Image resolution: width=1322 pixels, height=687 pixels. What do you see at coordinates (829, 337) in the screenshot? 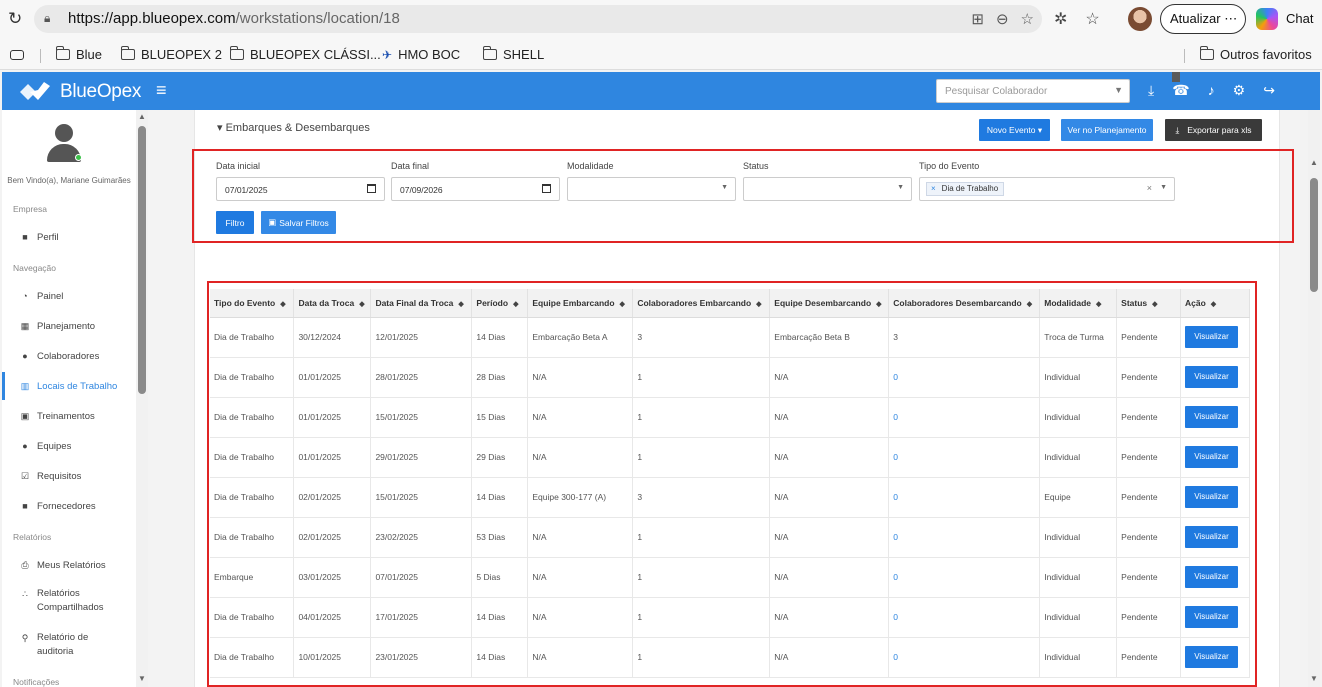
I see `table-cell: Embarcação Beta B` at bounding box center [829, 337].